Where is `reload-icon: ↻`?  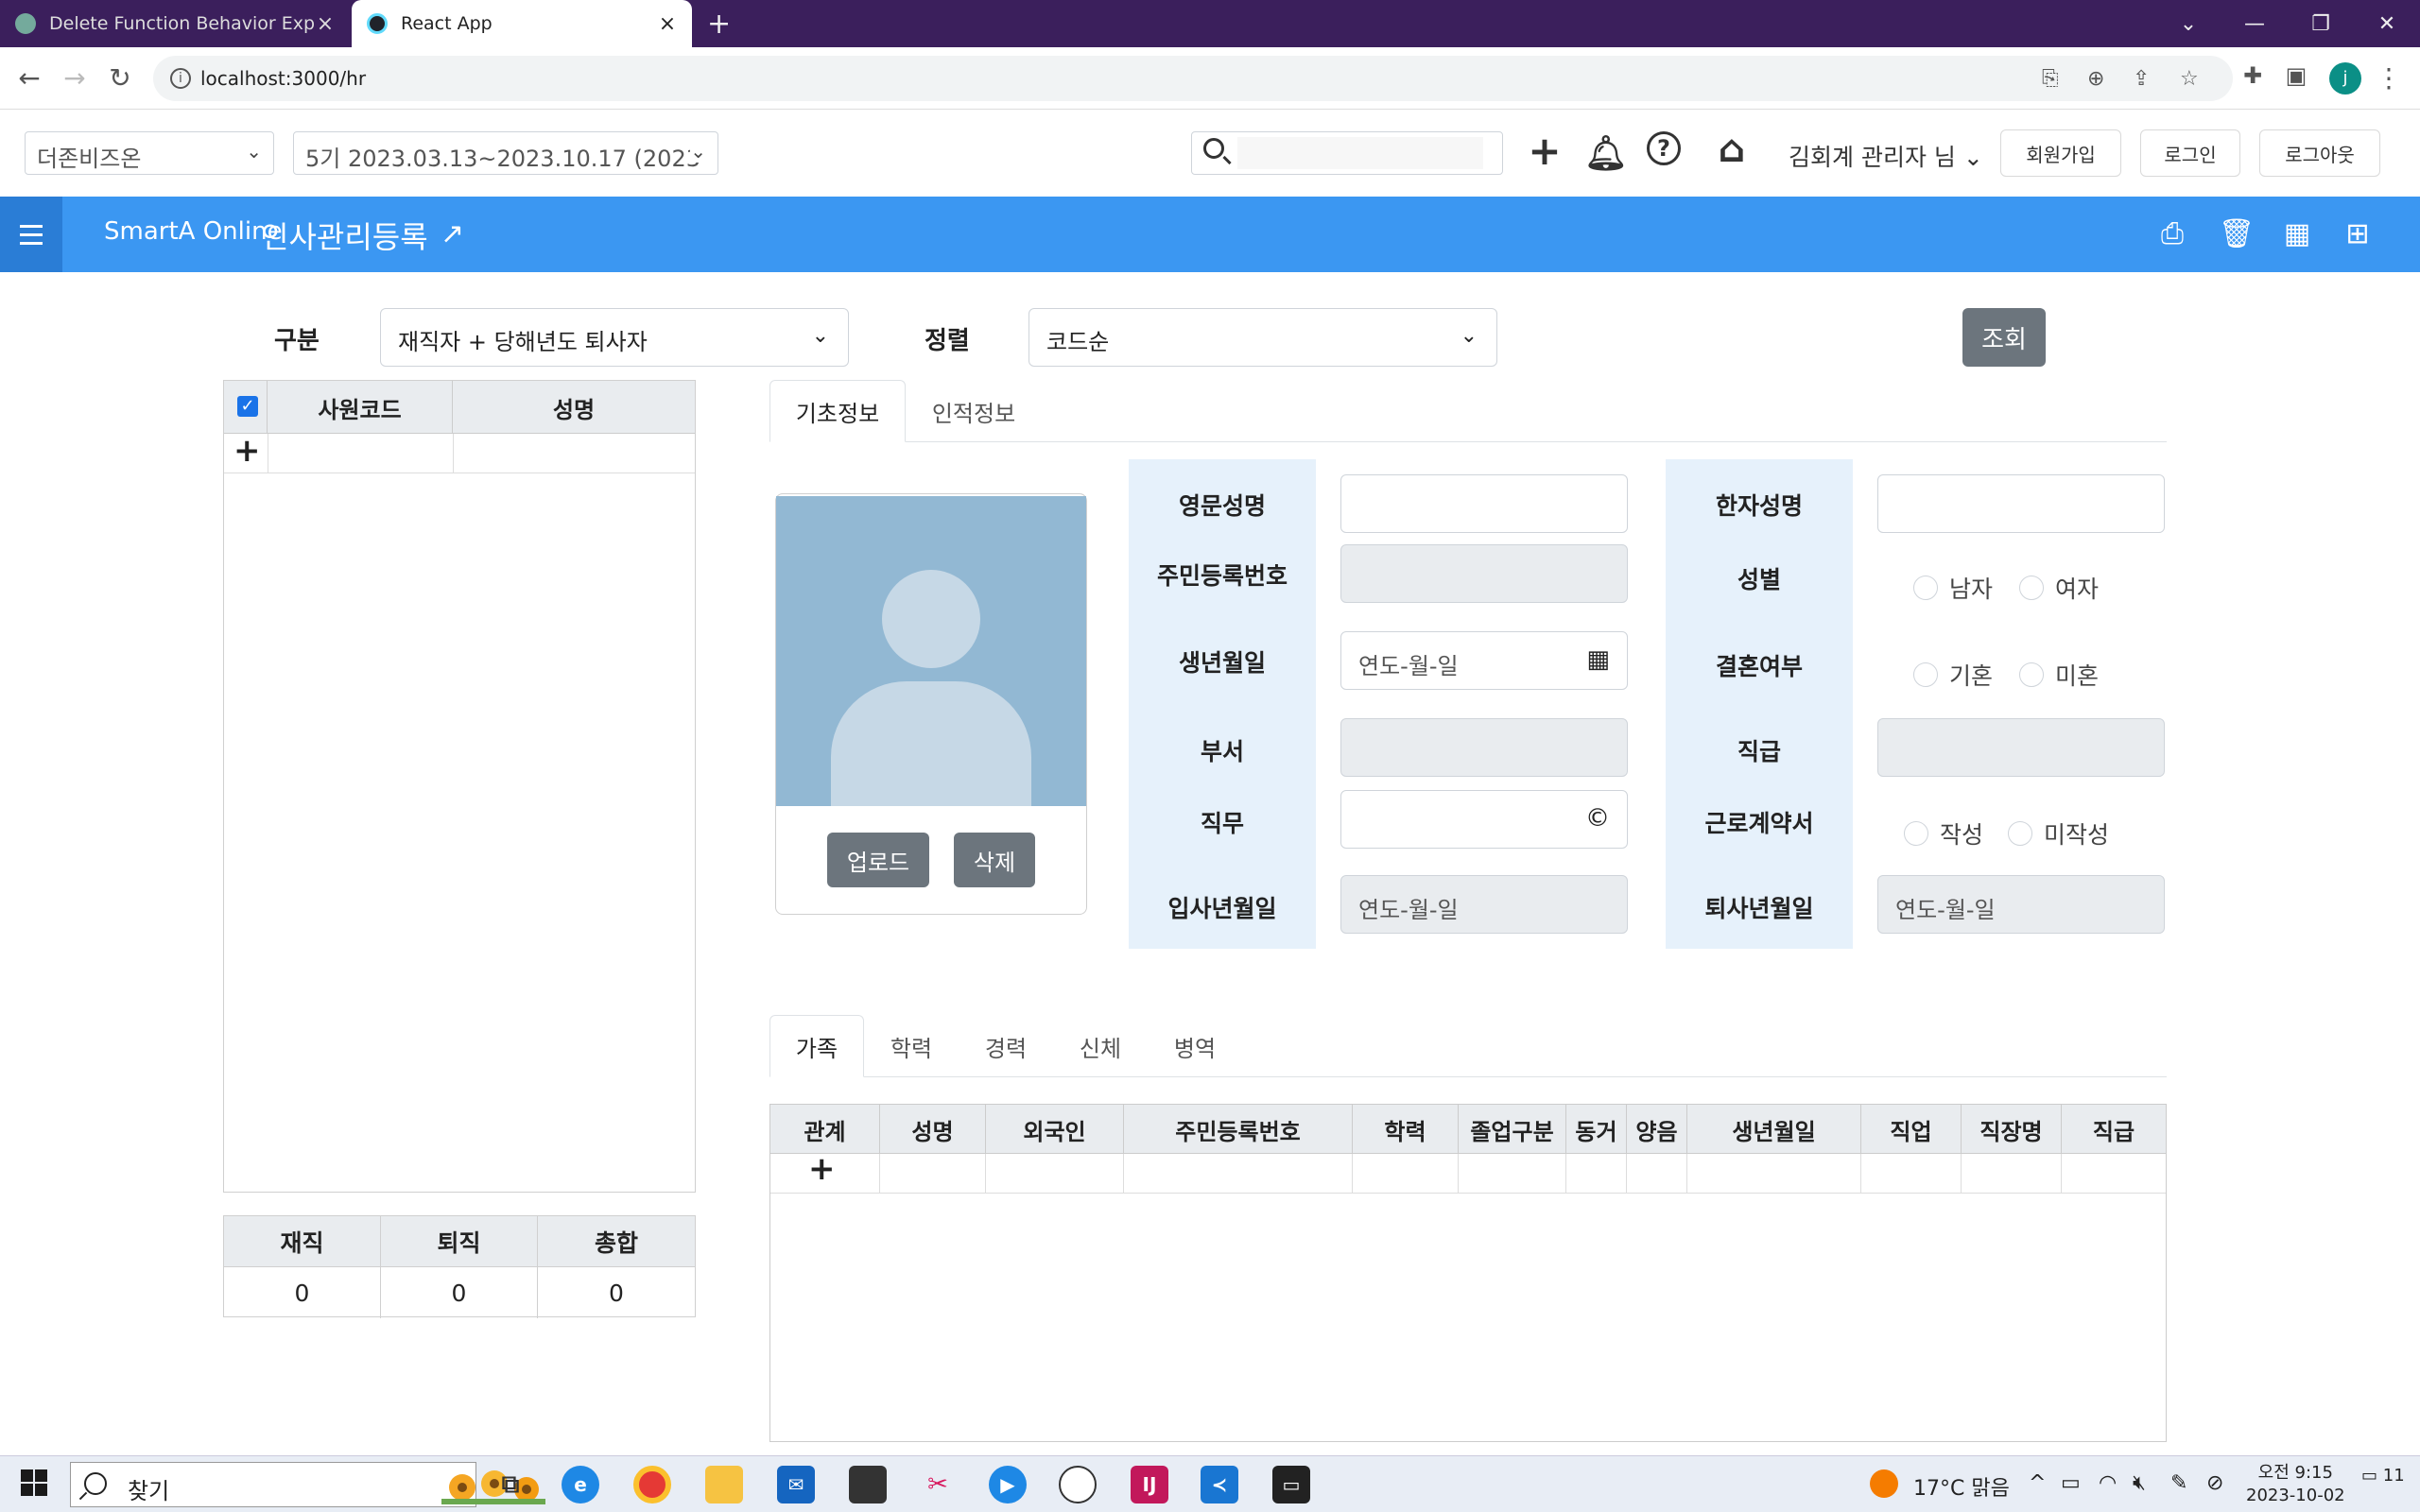 reload-icon: ↻ is located at coordinates (120, 78).